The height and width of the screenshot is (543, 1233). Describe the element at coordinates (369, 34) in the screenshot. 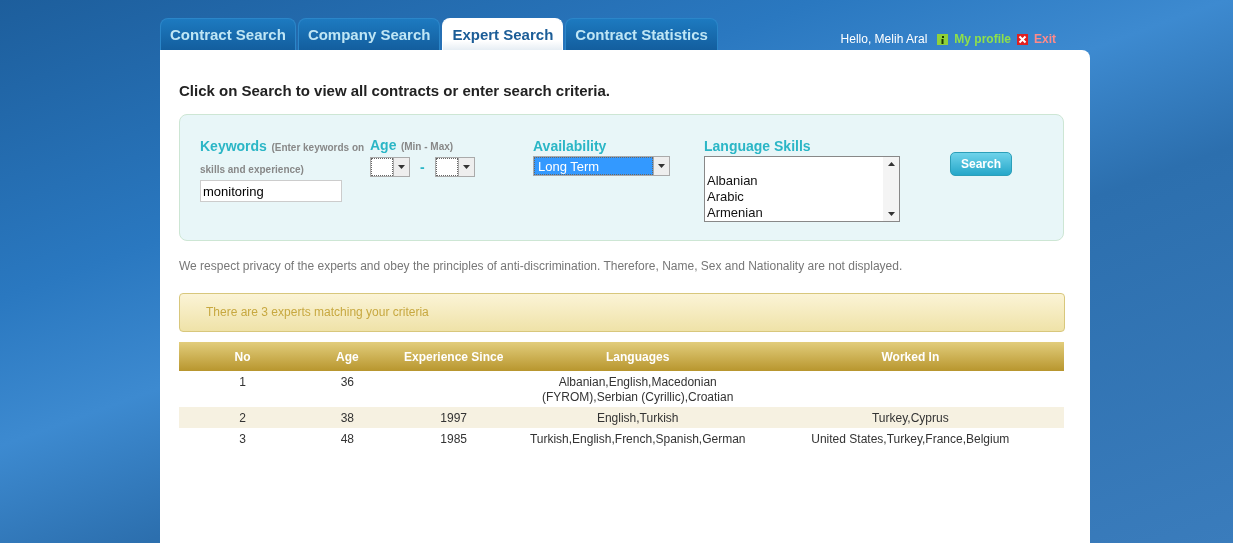

I see `tab: Company Search` at that location.